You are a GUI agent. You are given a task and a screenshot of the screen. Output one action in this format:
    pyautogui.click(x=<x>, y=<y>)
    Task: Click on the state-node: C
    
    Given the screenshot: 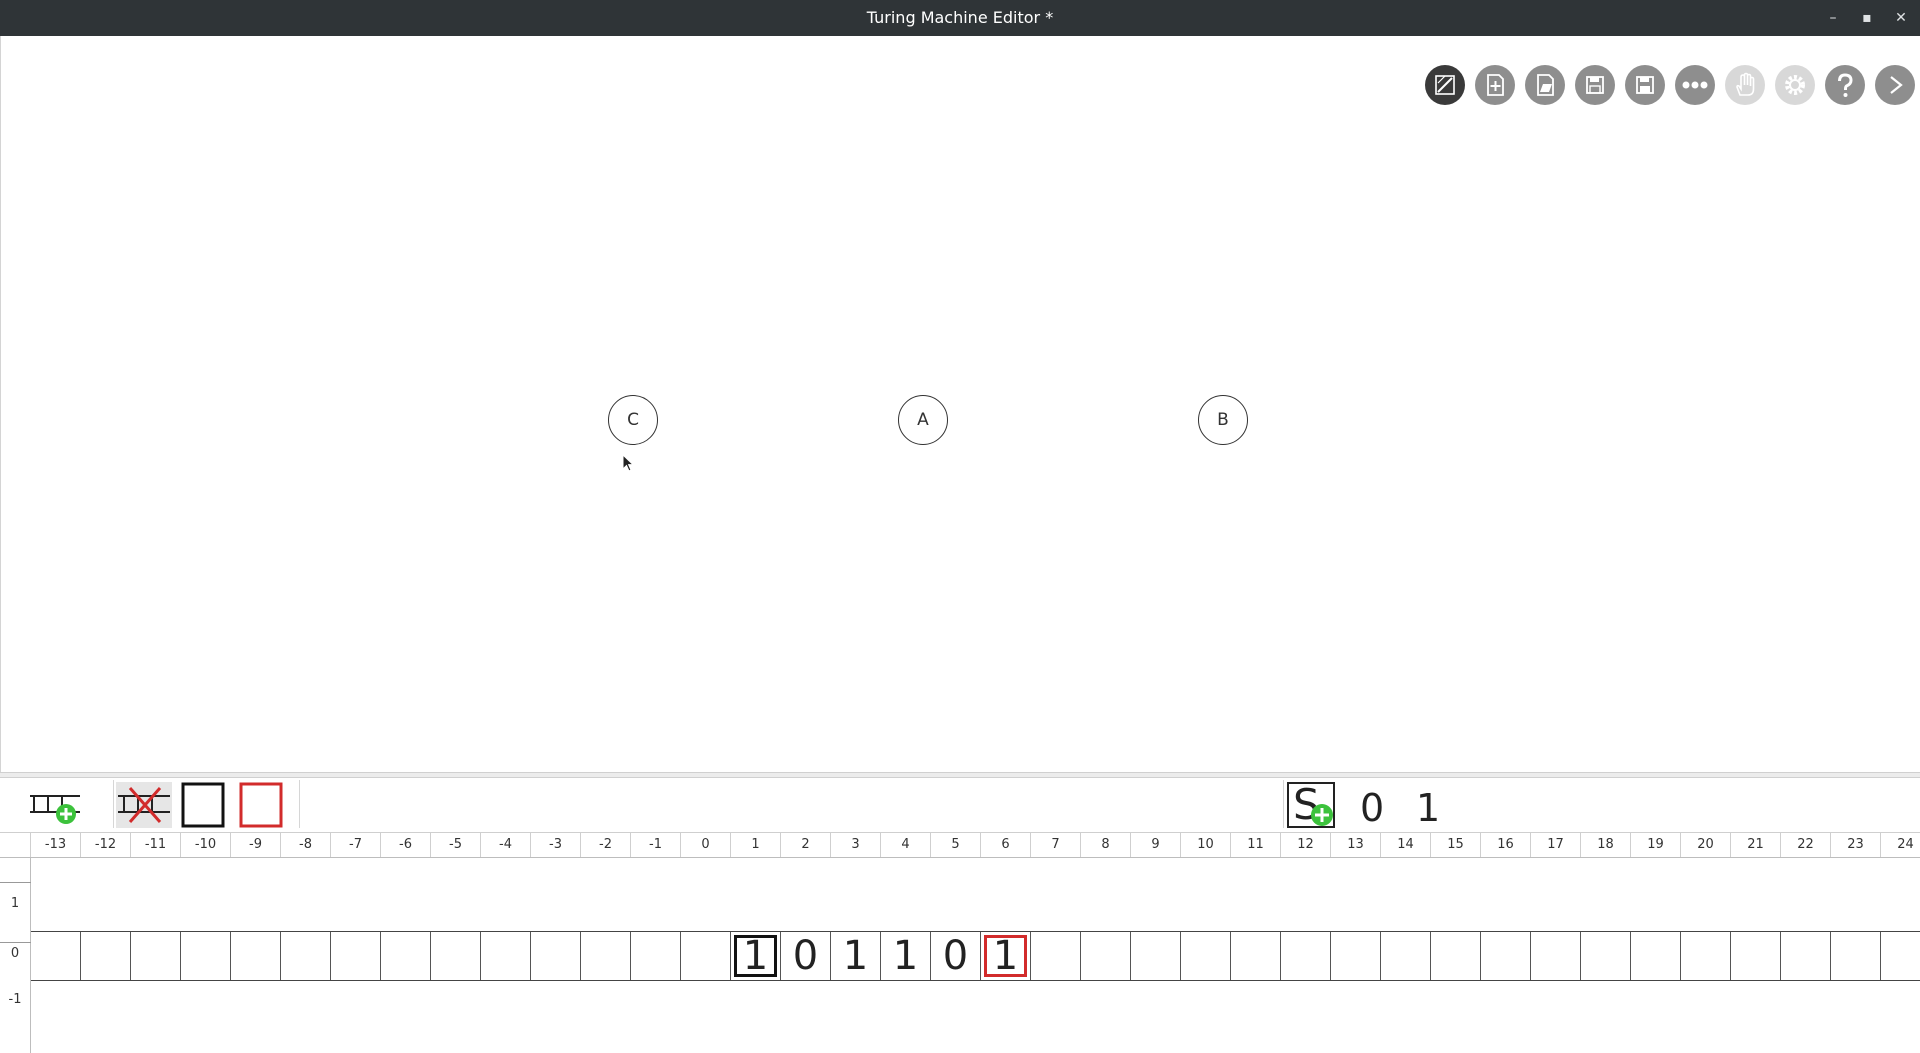 What is the action you would take?
    pyautogui.click(x=633, y=420)
    